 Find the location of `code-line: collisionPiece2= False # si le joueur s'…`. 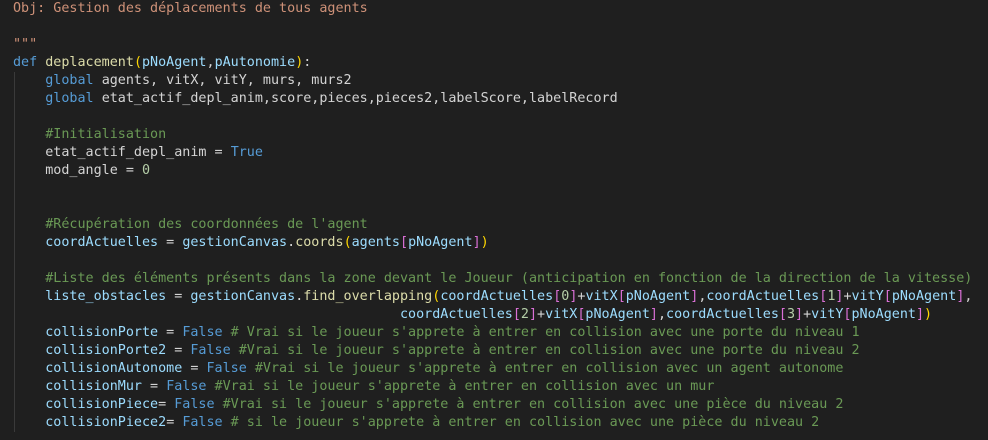

code-line: collisionPiece2= False # si le joueur s'… is located at coordinates (492, 423).